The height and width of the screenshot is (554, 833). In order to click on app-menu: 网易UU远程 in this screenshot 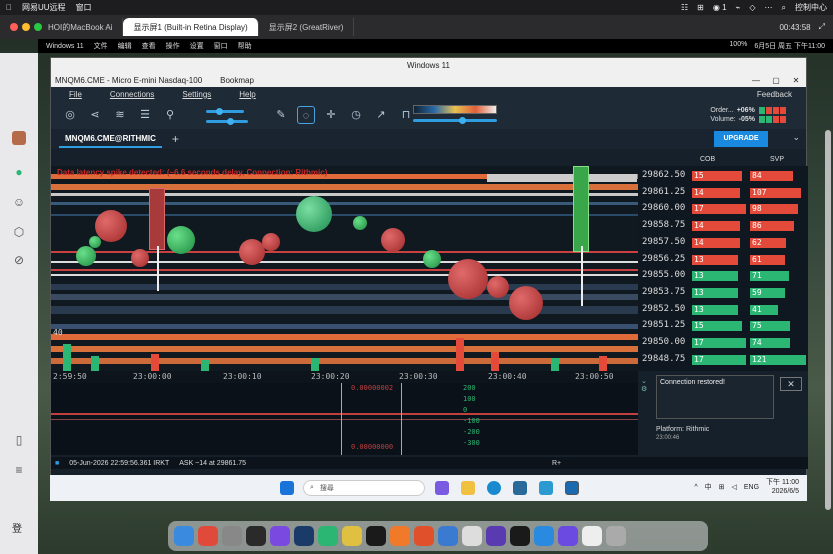, I will do `click(44, 7)`.